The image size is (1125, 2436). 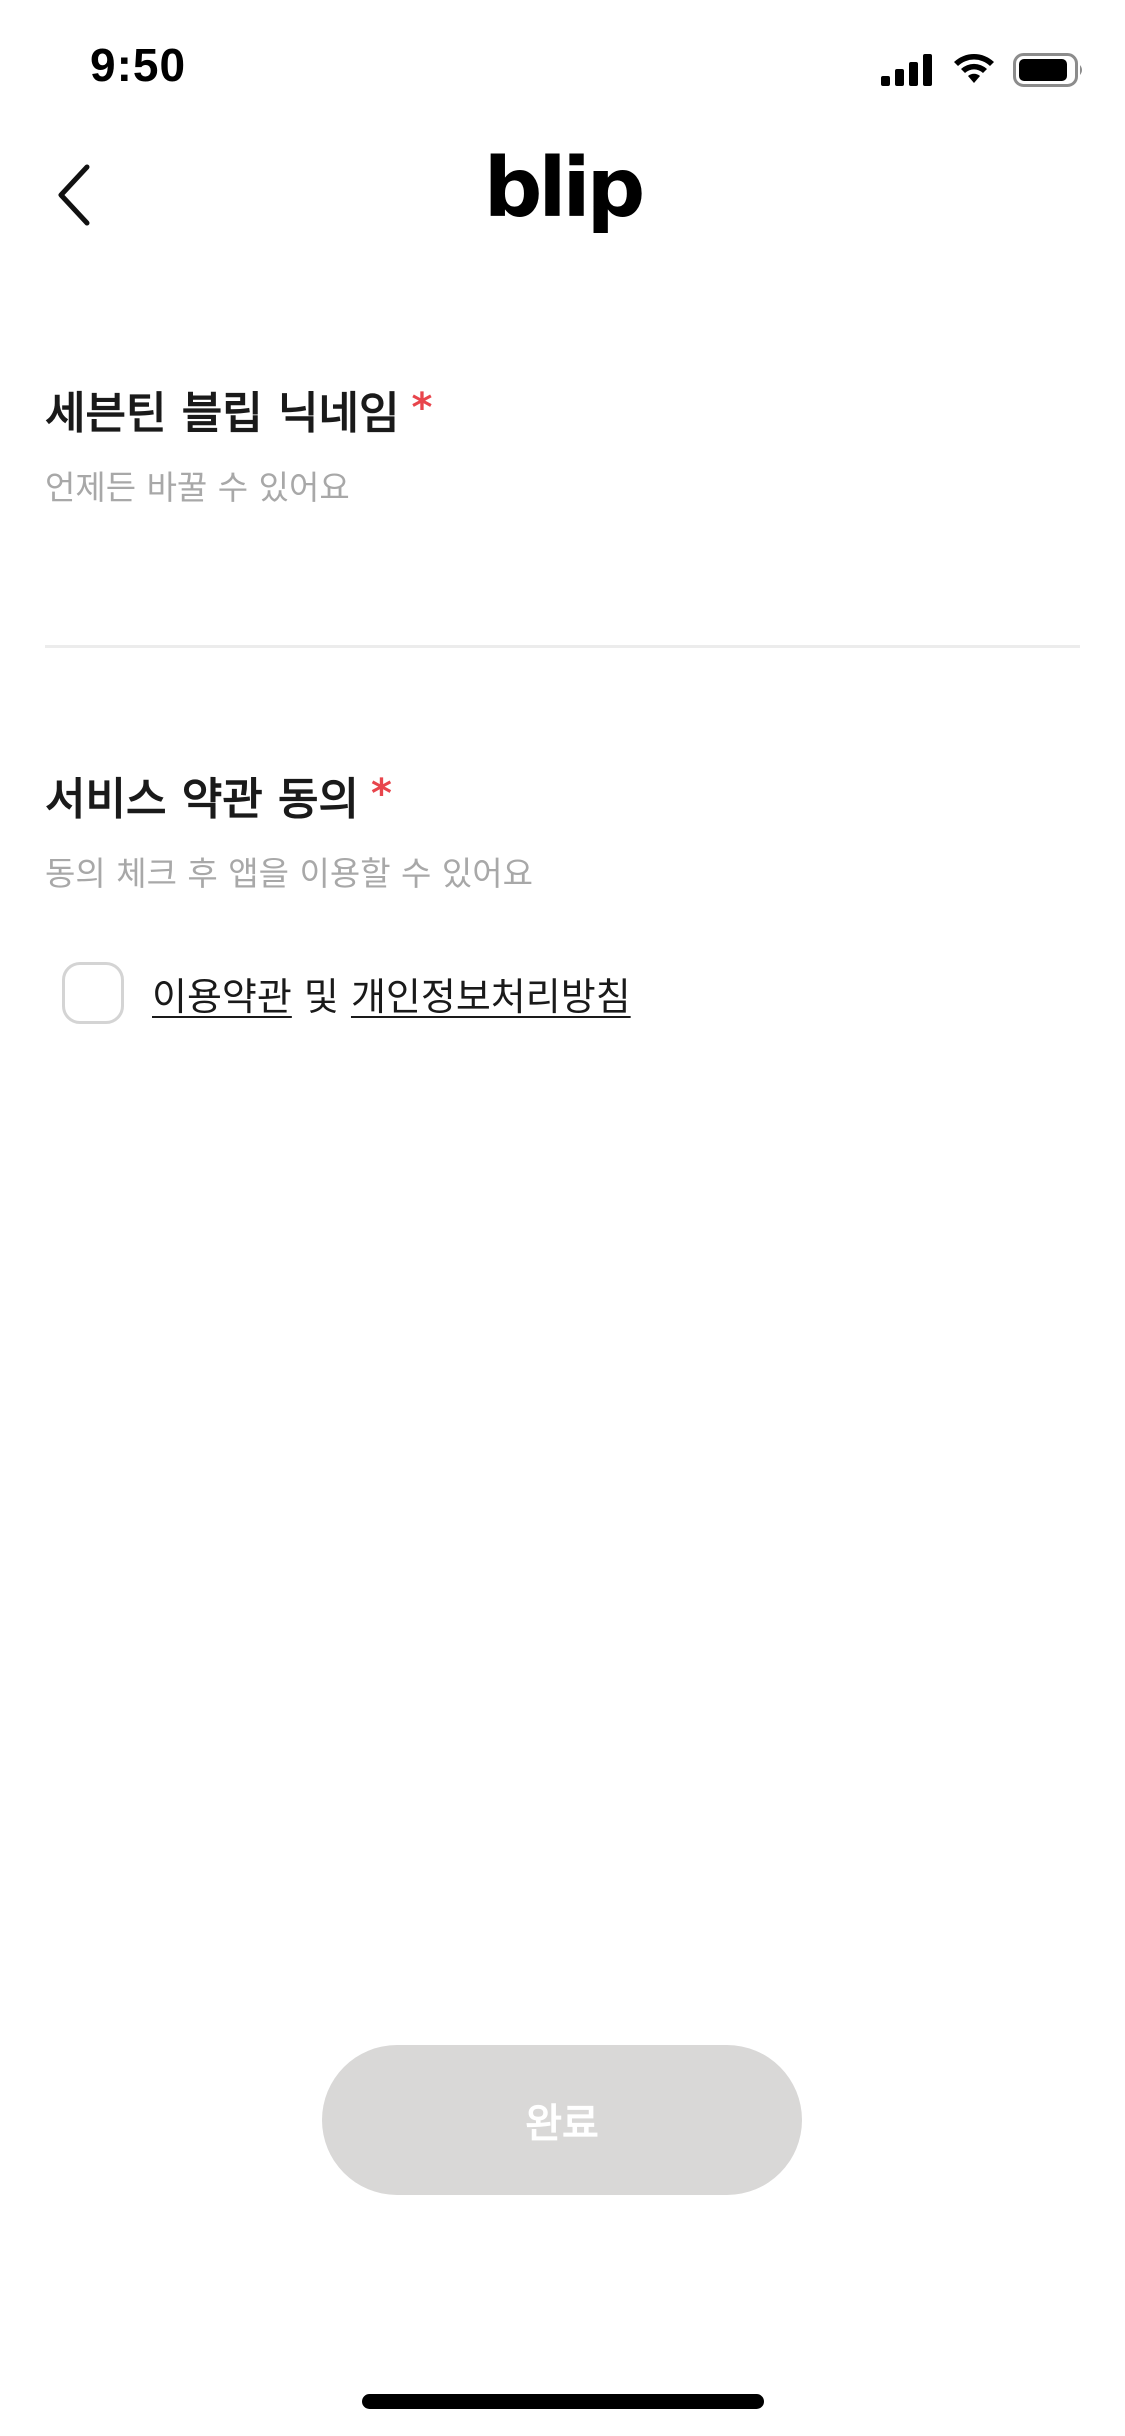 What do you see at coordinates (906, 70) in the screenshot?
I see `signal-icon` at bounding box center [906, 70].